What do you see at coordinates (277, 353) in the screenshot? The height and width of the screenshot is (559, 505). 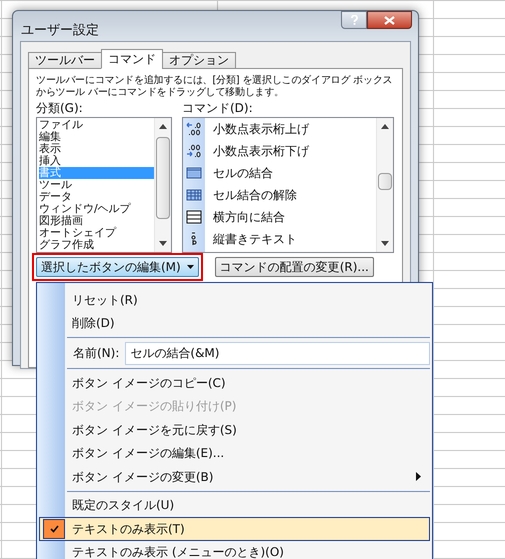 I see `name-field: セルの結合(&M)` at bounding box center [277, 353].